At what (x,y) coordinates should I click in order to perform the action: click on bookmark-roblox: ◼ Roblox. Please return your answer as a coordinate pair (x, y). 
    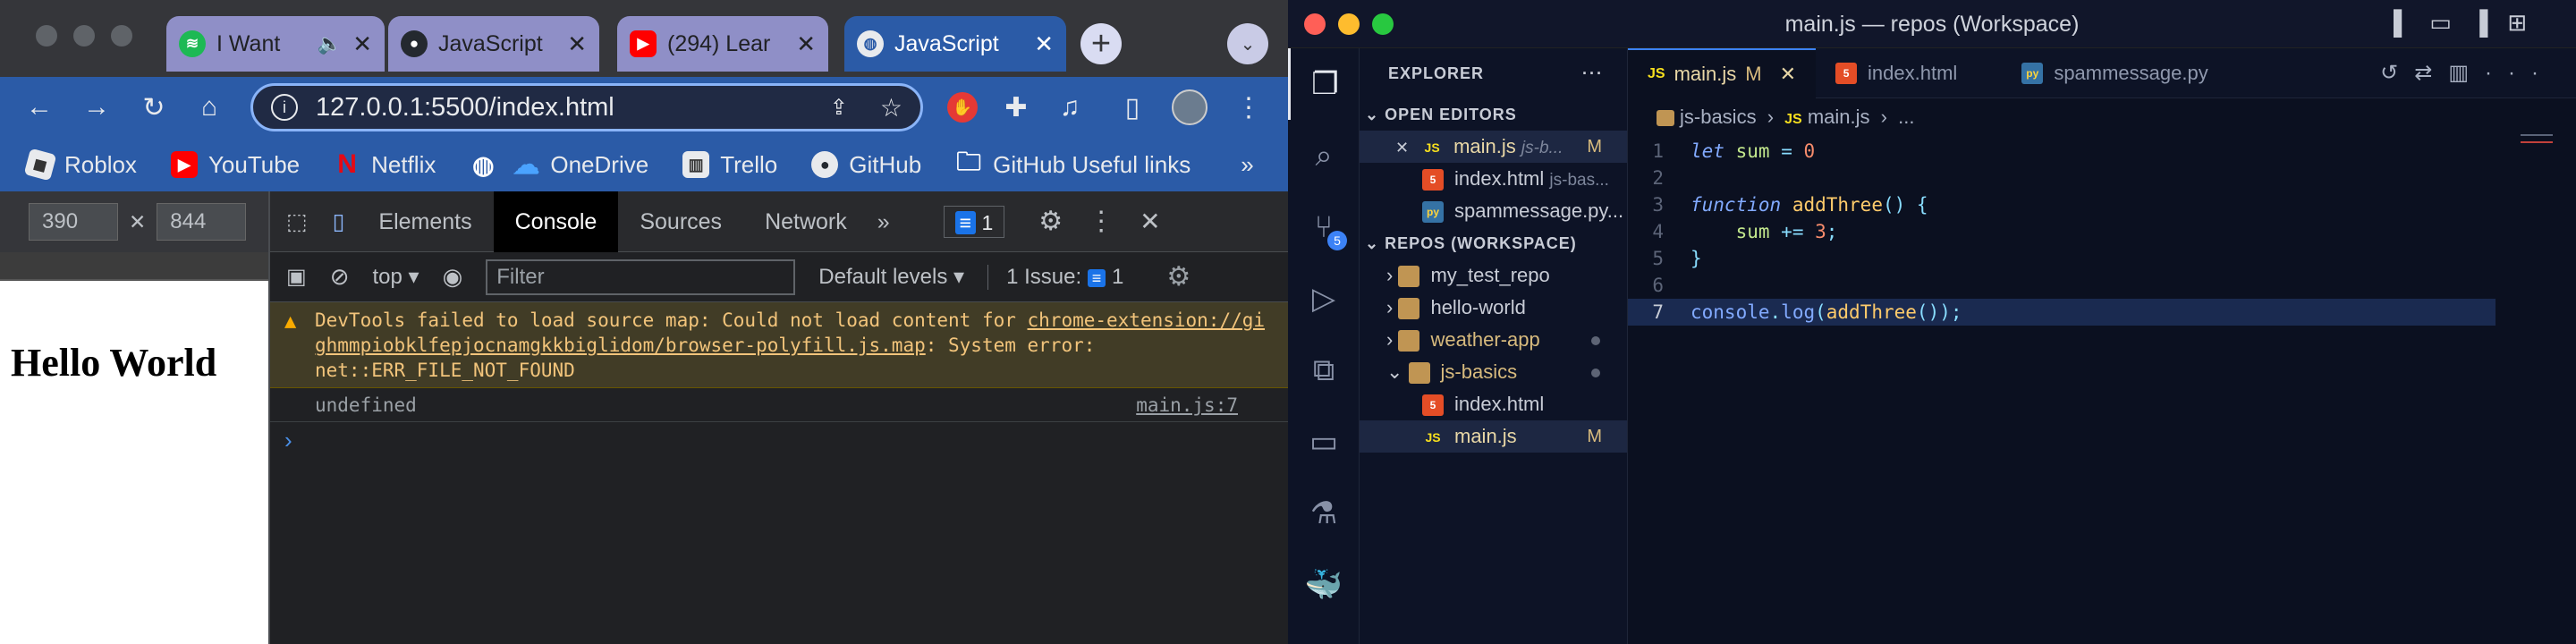
    Looking at the image, I should click on (80, 165).